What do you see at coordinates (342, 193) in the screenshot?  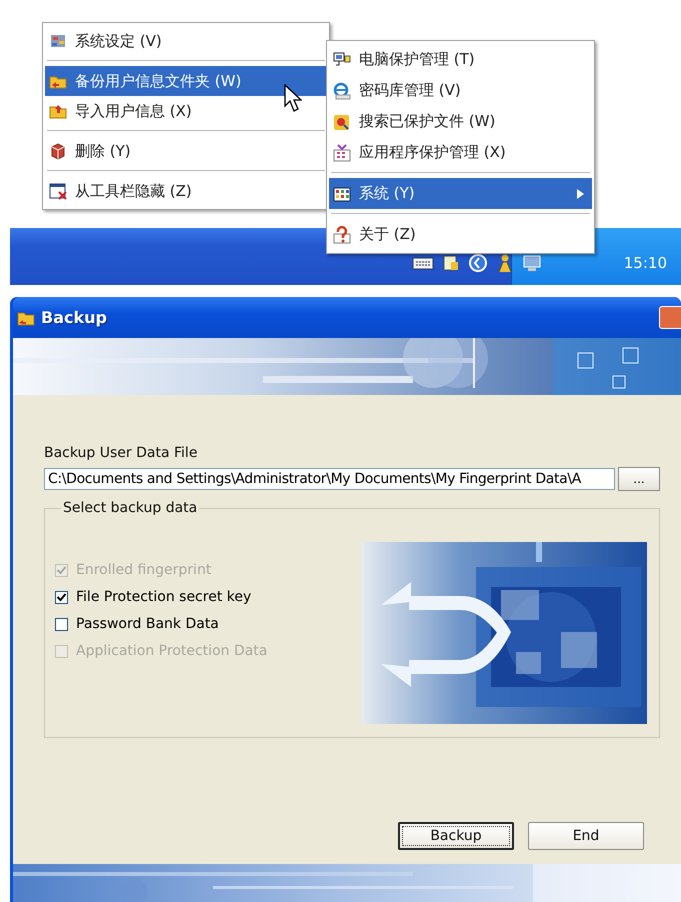 I see `grid-icon` at bounding box center [342, 193].